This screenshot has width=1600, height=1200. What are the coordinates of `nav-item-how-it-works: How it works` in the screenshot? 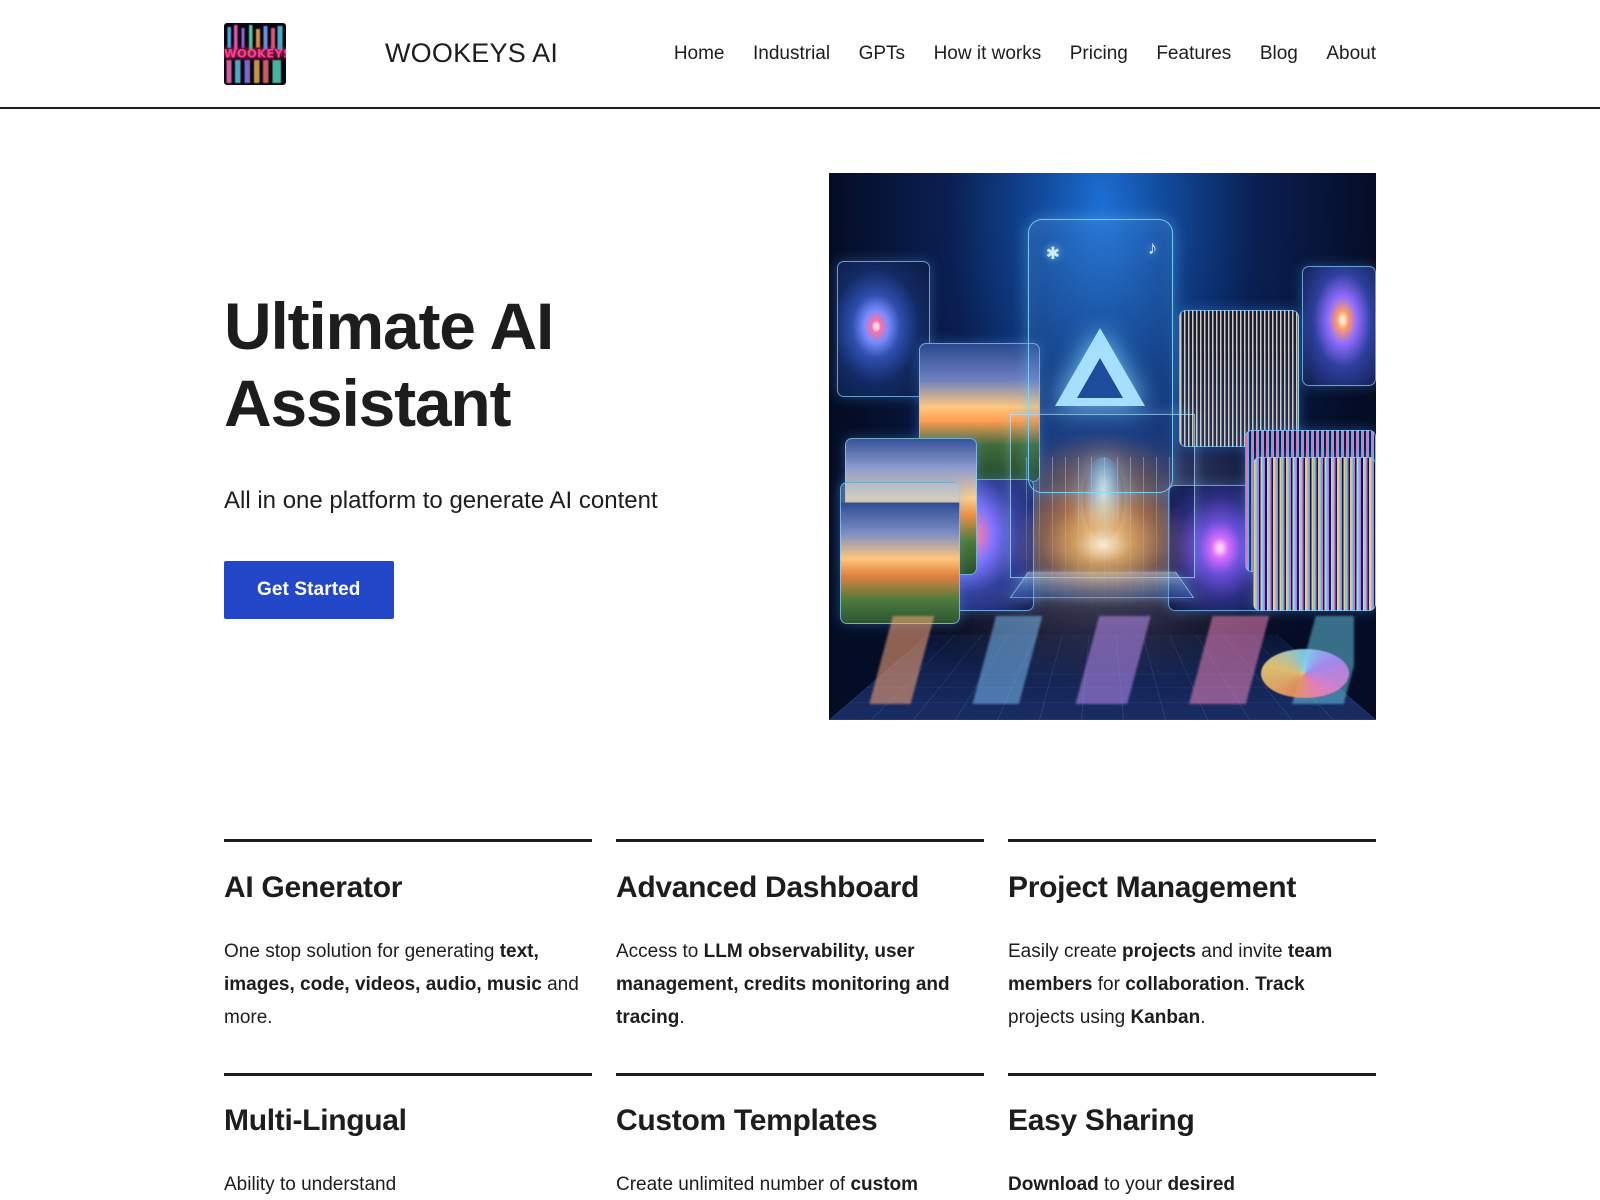 It's located at (988, 54).